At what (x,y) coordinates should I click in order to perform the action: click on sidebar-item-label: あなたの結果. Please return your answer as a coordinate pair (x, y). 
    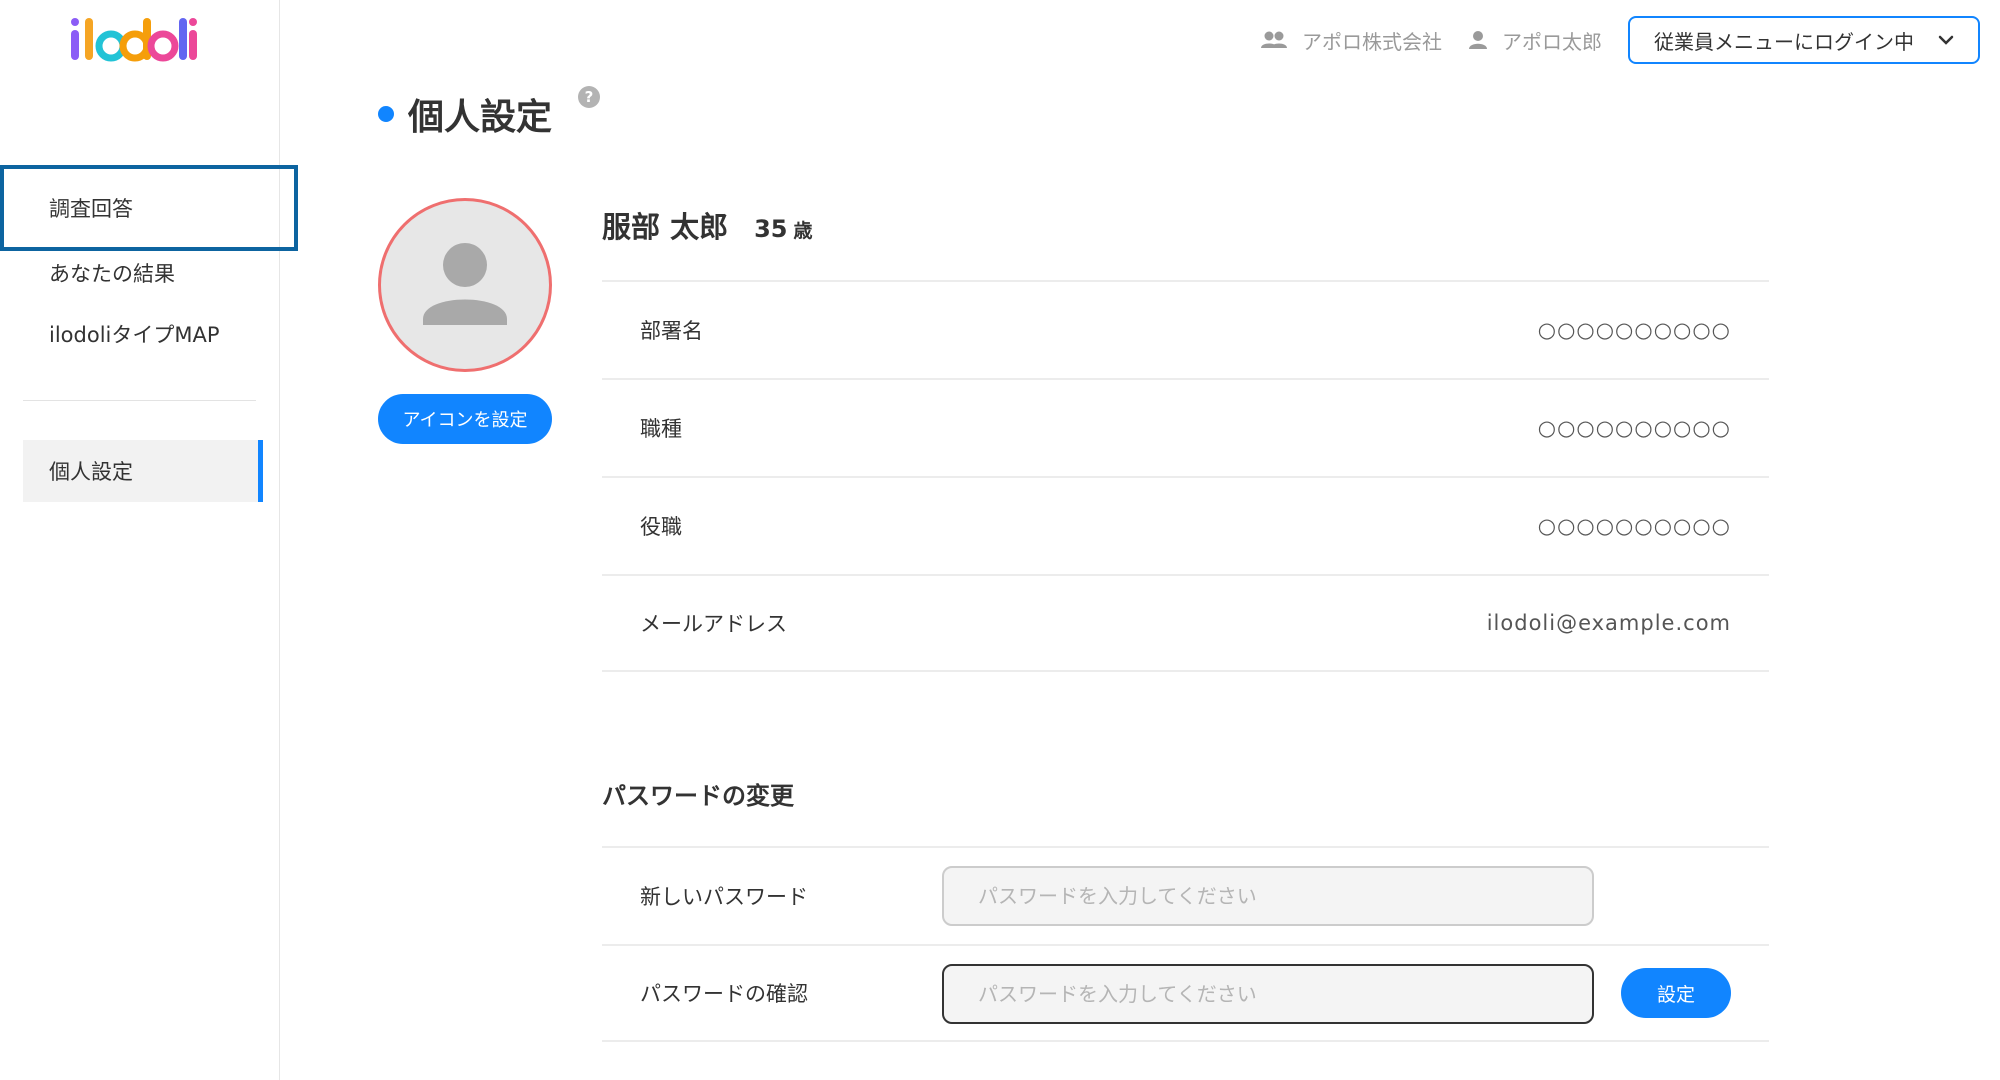
    Looking at the image, I should click on (112, 274).